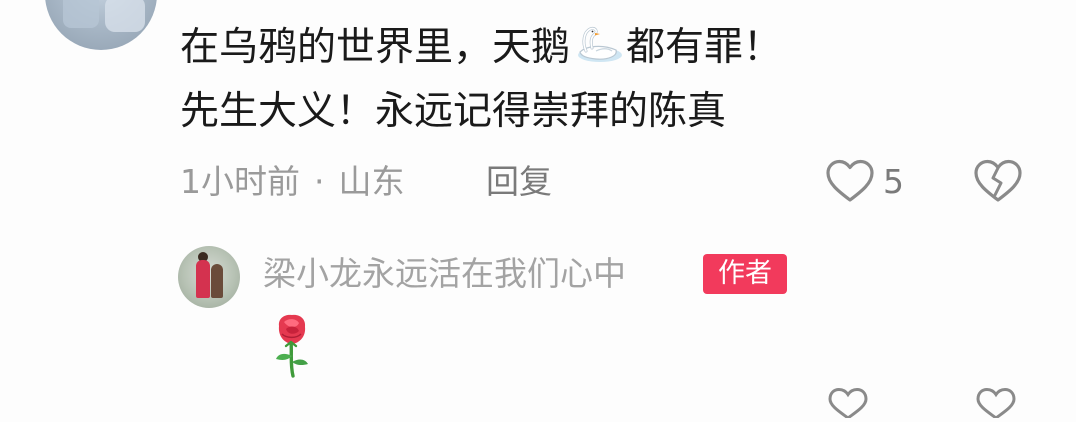 This screenshot has width=1076, height=422. I want to click on author-badge: 作者, so click(745, 274).